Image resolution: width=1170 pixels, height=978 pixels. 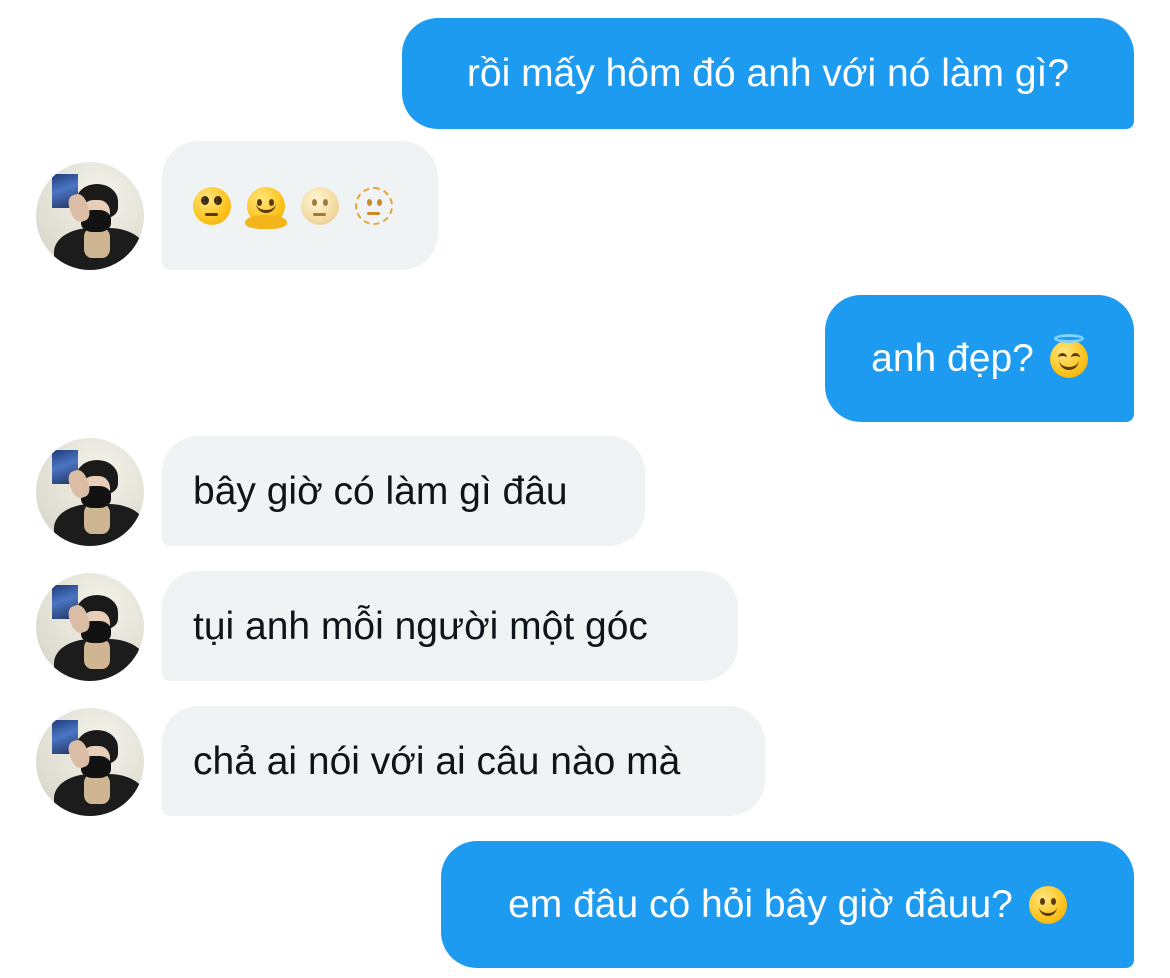 I want to click on message-text: rồi mấy hôm đó anh với nó làm gì?, so click(x=768, y=73).